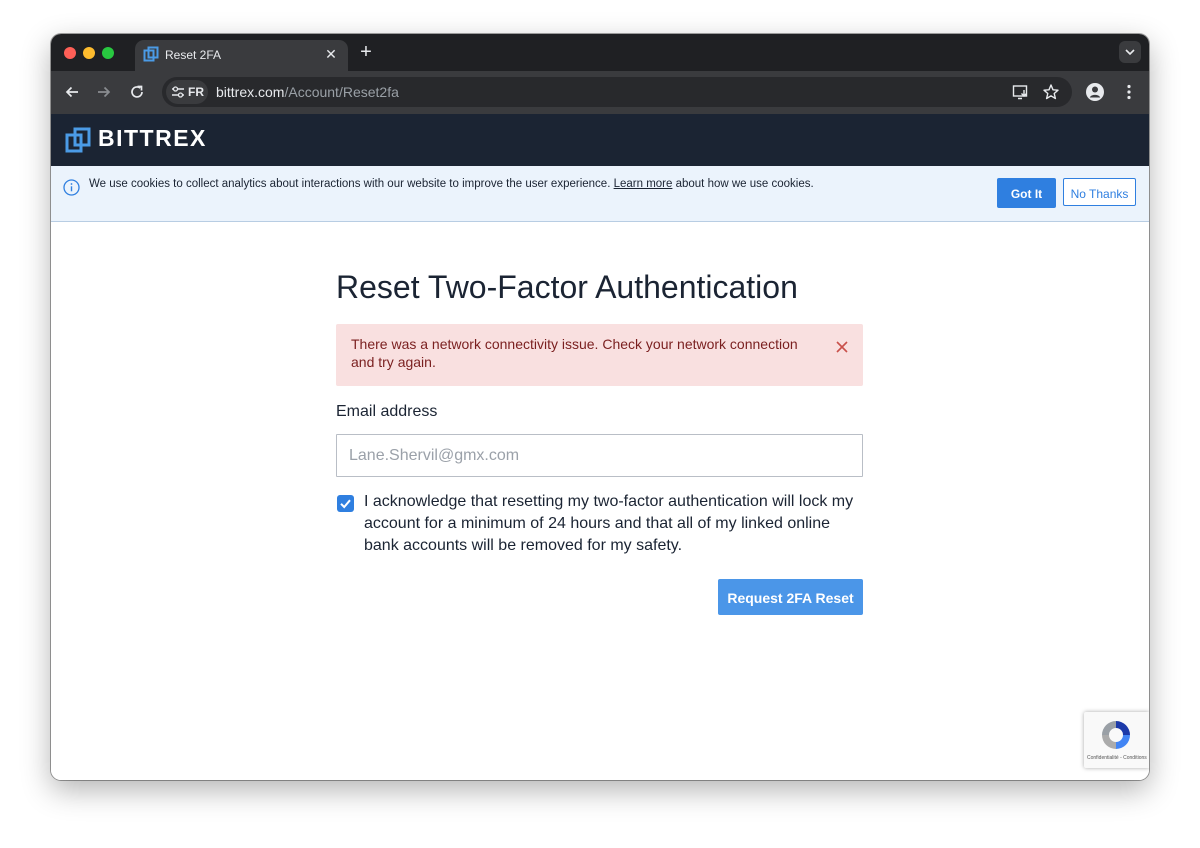 The image size is (1200, 848). What do you see at coordinates (89, 53) in the screenshot?
I see `minimize-window-button` at bounding box center [89, 53].